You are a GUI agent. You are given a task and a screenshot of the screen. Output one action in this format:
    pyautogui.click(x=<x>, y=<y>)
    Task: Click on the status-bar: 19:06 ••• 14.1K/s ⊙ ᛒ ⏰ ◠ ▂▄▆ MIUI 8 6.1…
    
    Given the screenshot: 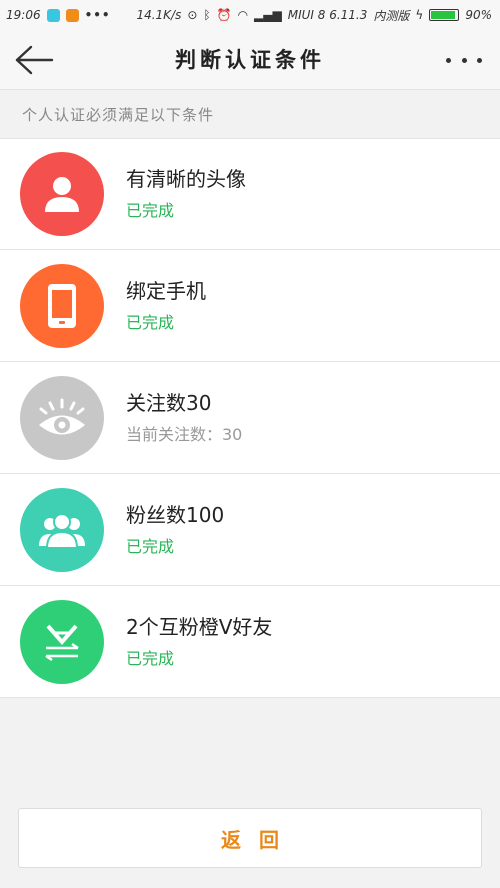 What is the action you would take?
    pyautogui.click(x=250, y=15)
    